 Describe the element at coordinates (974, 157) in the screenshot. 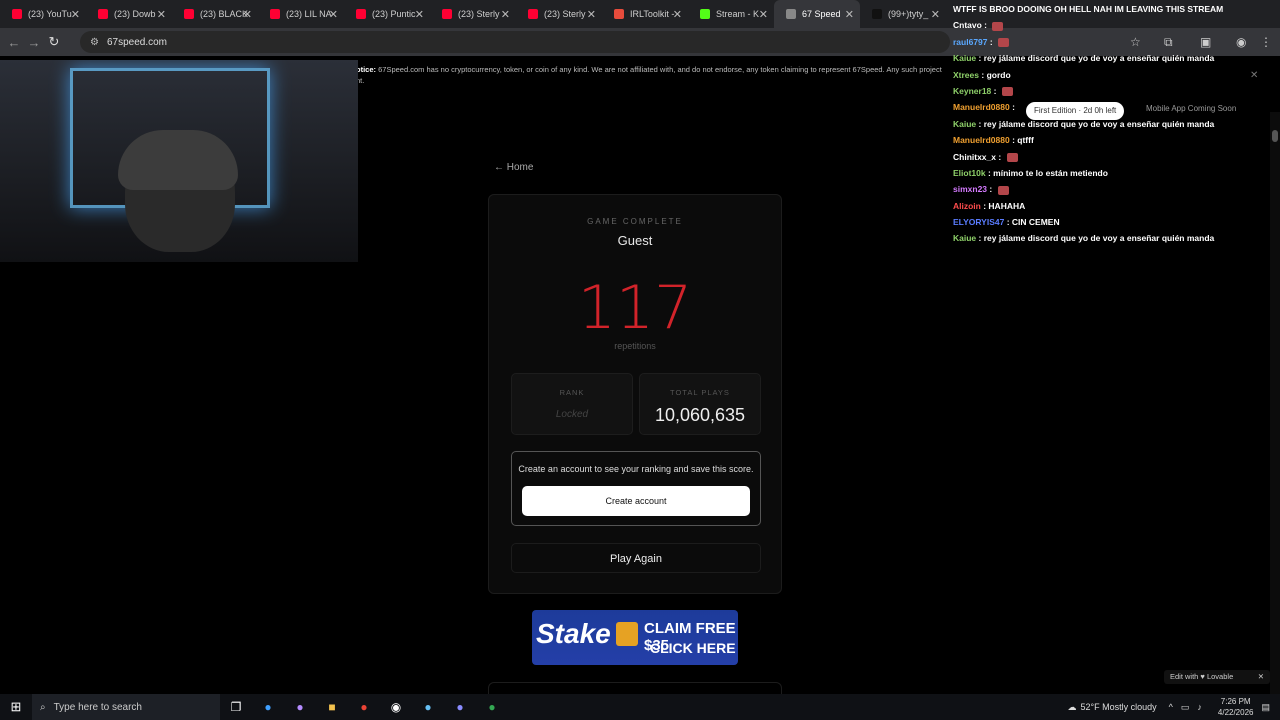

I see `chat-username: Chinitxx_x` at that location.